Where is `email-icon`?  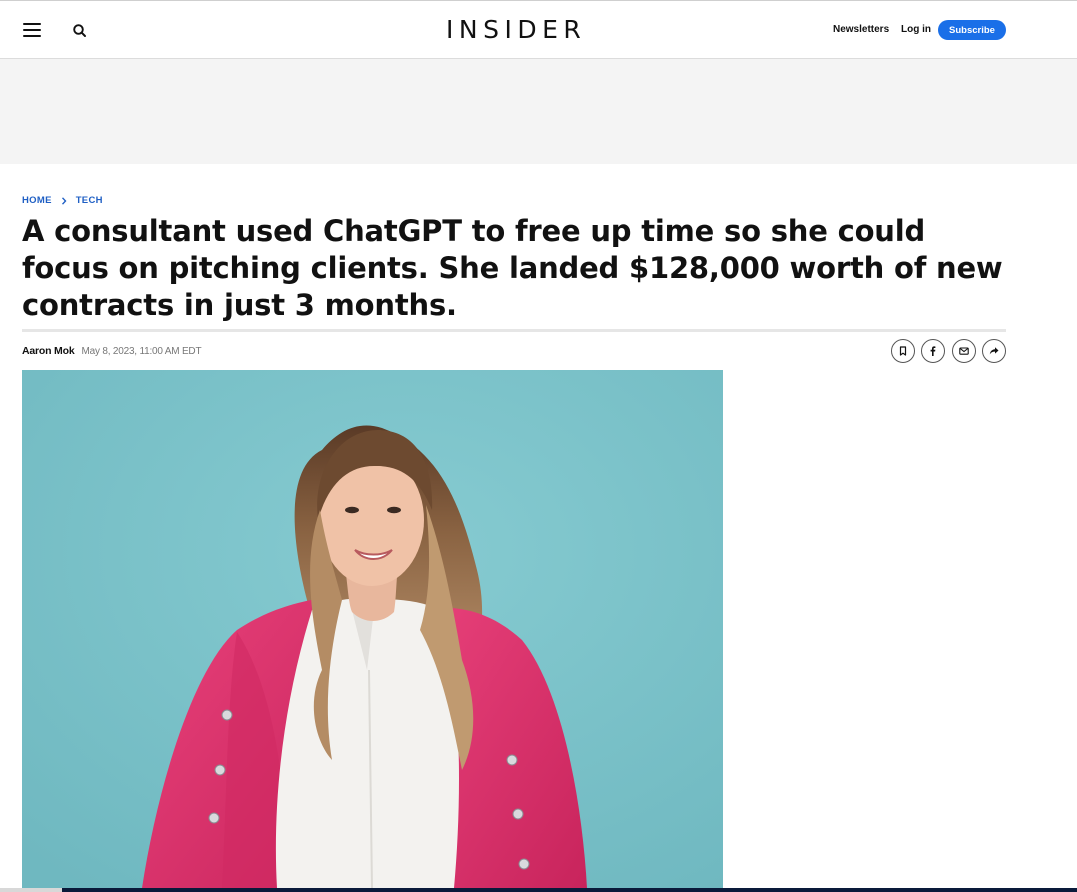
email-icon is located at coordinates (964, 351).